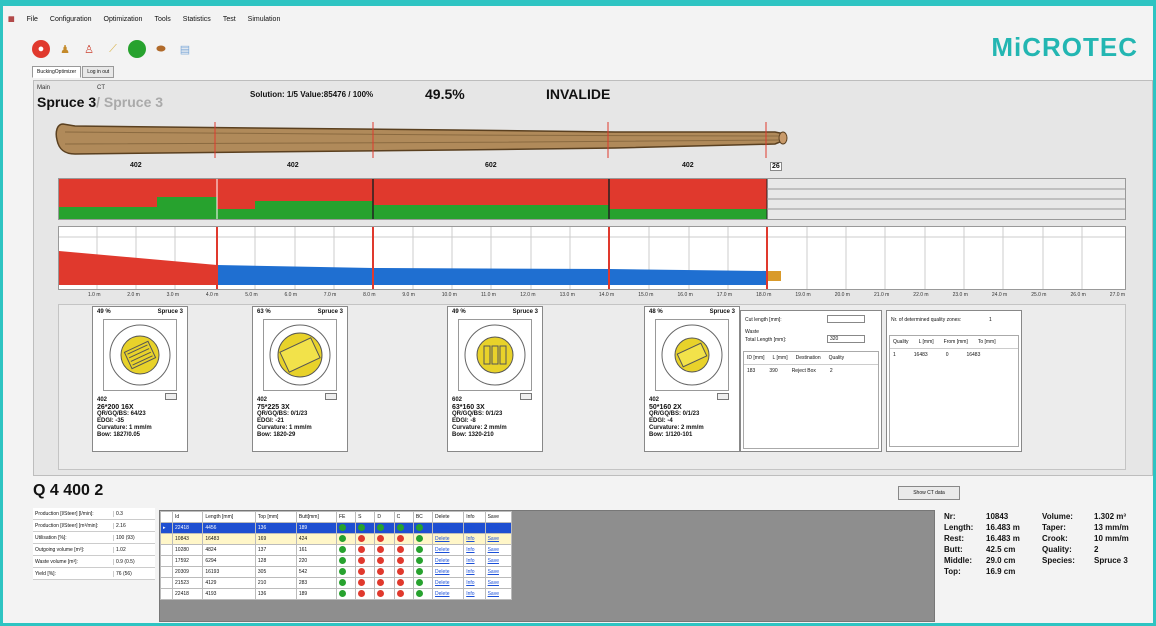  Describe the element at coordinates (113, 49) in the screenshot. I see `wand-icon: ⟋` at that location.